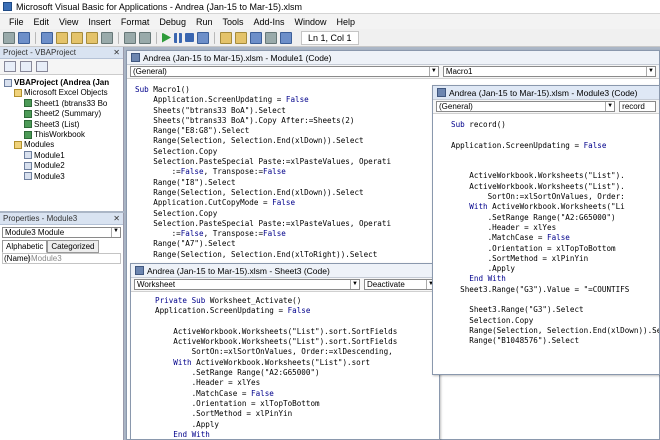 This screenshot has height=440, width=660. What do you see at coordinates (56, 82) in the screenshot?
I see `tree-item: VBAProject (Andrea (Jan` at bounding box center [56, 82].